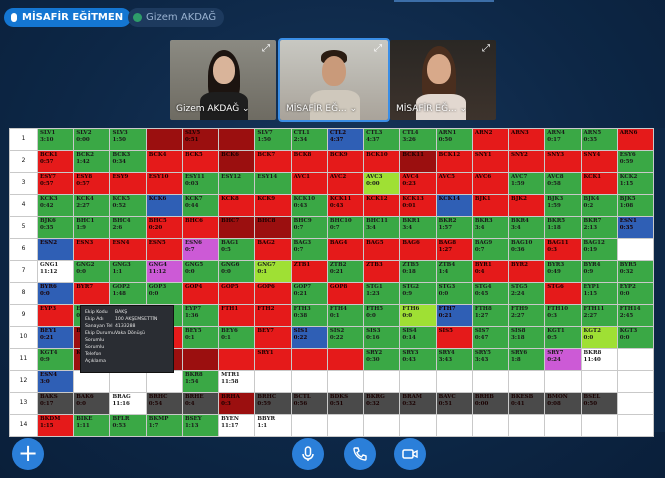 Image resolution: width=665 pixels, height=478 pixels. What do you see at coordinates (490, 359) in the screenshot?
I see `team-cell: SRY5 3:43` at bounding box center [490, 359].